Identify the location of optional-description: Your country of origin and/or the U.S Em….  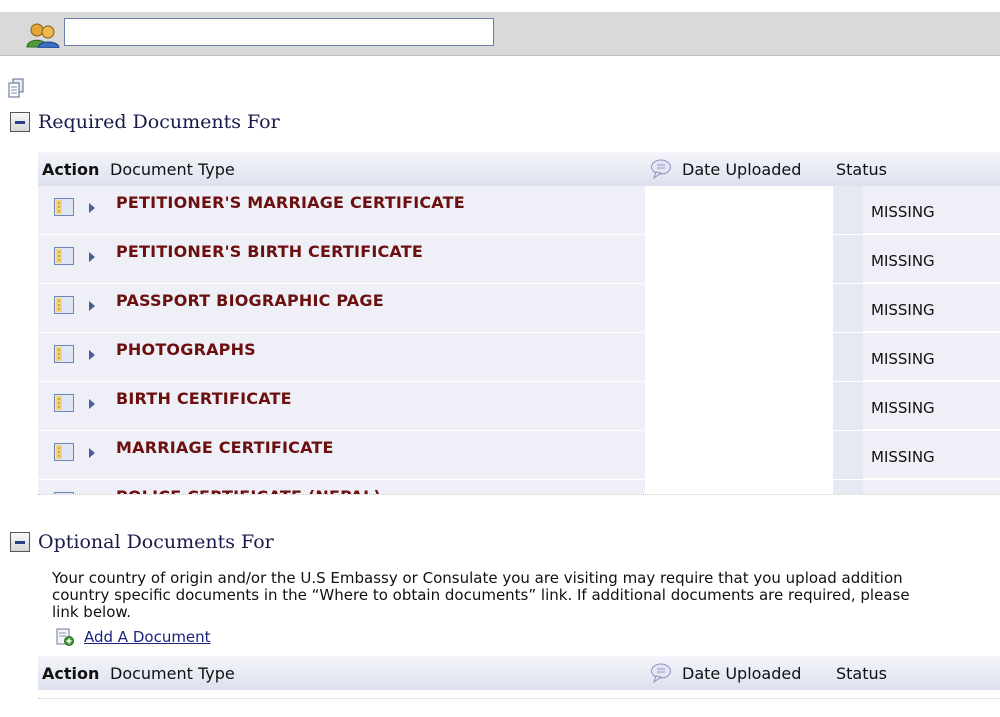
(526, 595).